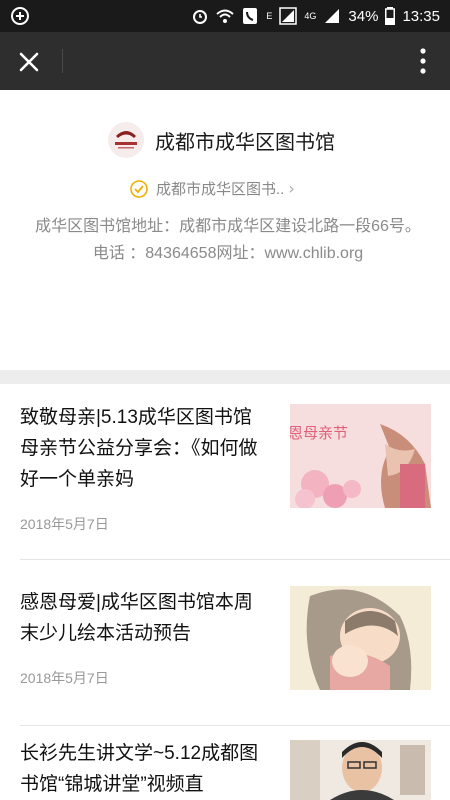 The image size is (450, 800). I want to click on verified-check-icon, so click(139, 188).